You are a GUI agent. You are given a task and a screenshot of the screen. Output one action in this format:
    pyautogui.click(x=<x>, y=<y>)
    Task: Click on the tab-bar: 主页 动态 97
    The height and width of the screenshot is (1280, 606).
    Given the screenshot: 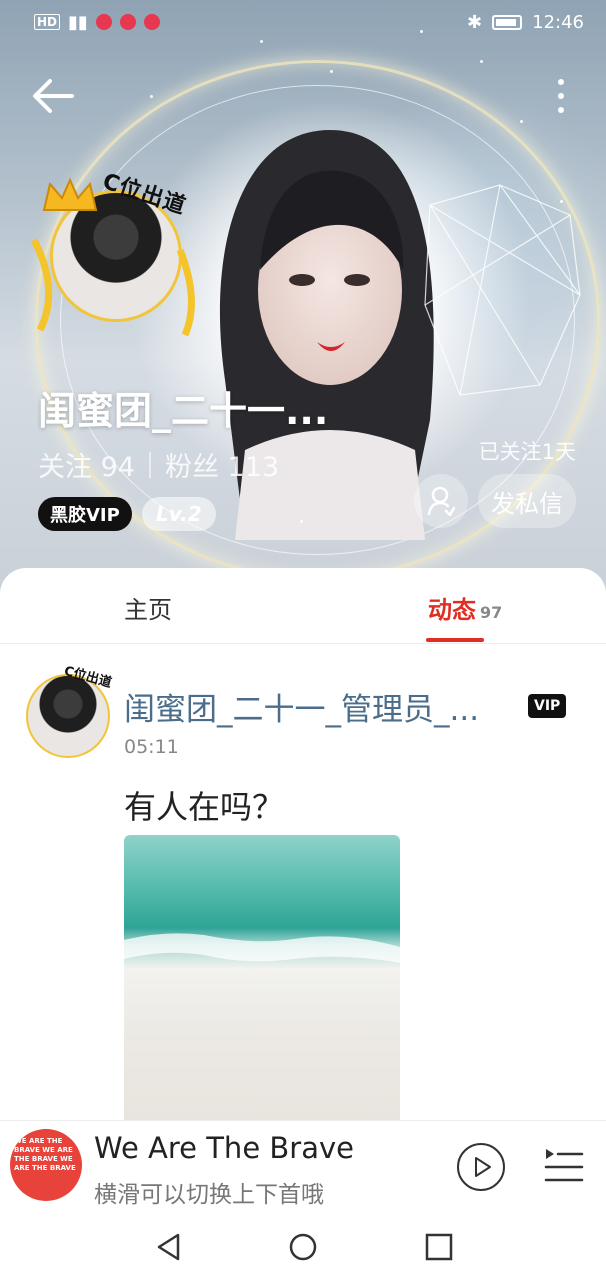 What is the action you would take?
    pyautogui.click(x=303, y=606)
    